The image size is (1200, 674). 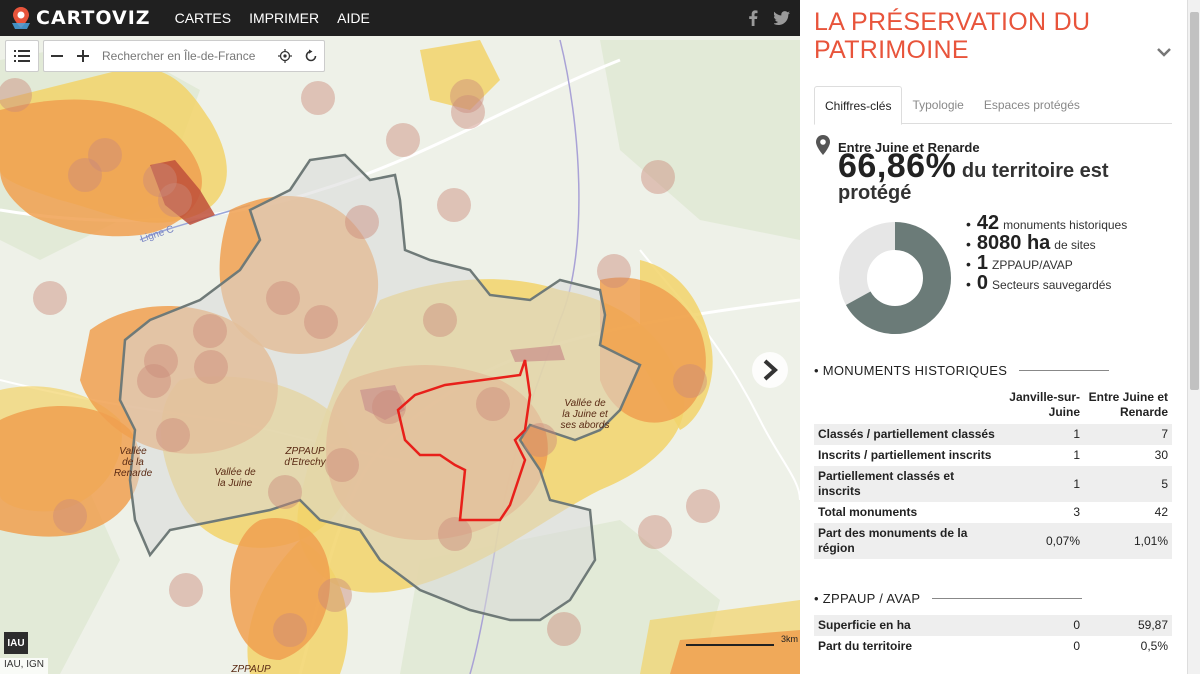 I want to click on scrollbar-thumb, so click(x=1194, y=201).